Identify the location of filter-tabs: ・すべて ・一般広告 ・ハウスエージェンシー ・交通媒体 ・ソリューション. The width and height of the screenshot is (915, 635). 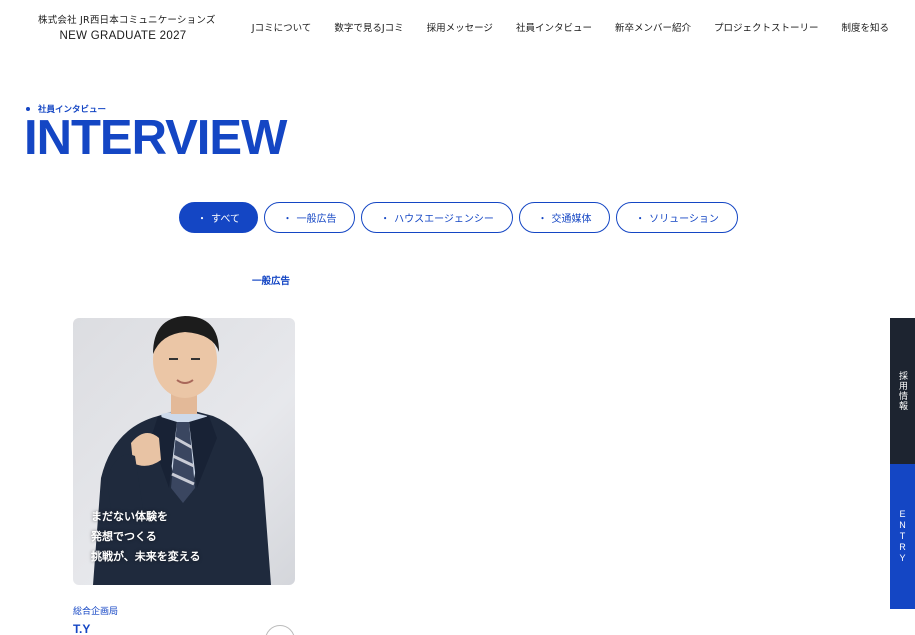
(458, 217).